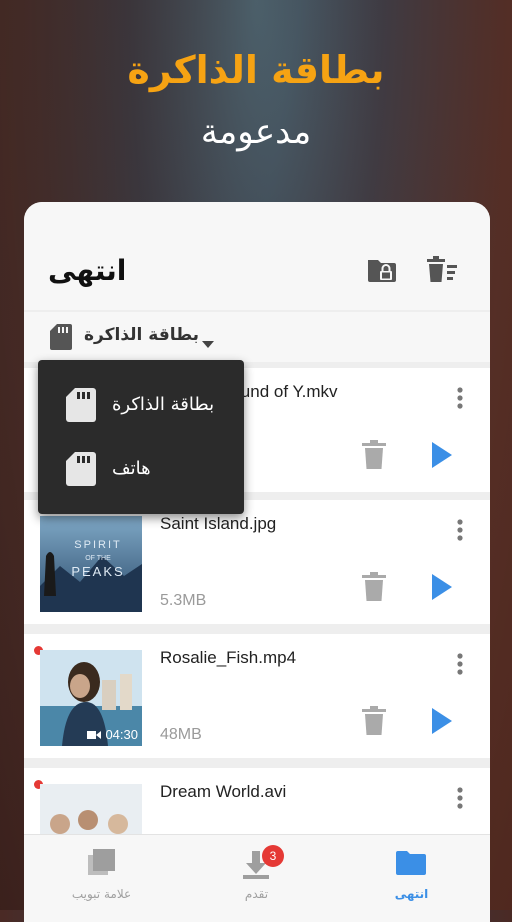 The width and height of the screenshot is (512, 922). I want to click on svg-text: PEAKS, so click(97, 571).